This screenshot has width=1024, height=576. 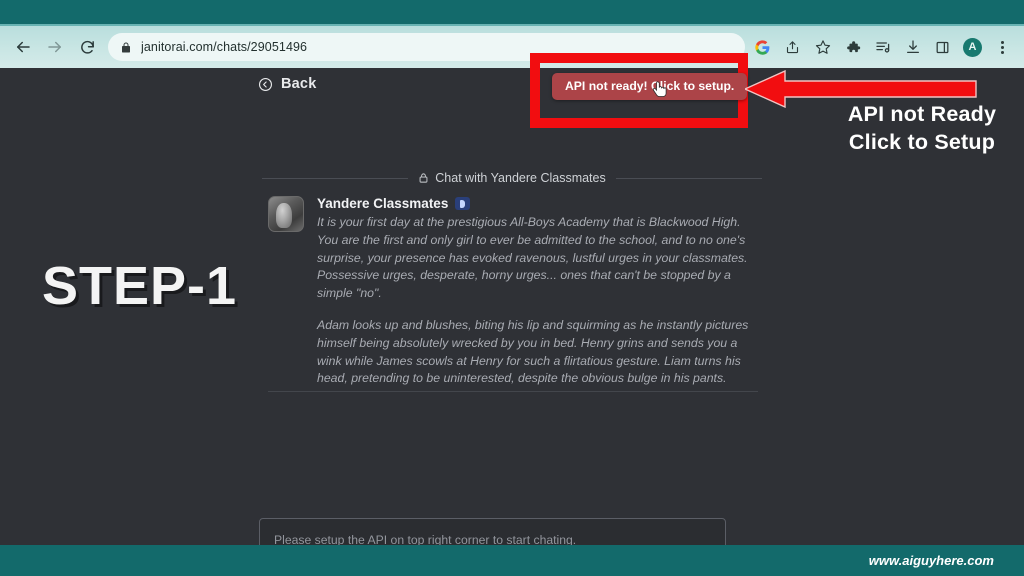 I want to click on downloads-icon, so click(x=912, y=47).